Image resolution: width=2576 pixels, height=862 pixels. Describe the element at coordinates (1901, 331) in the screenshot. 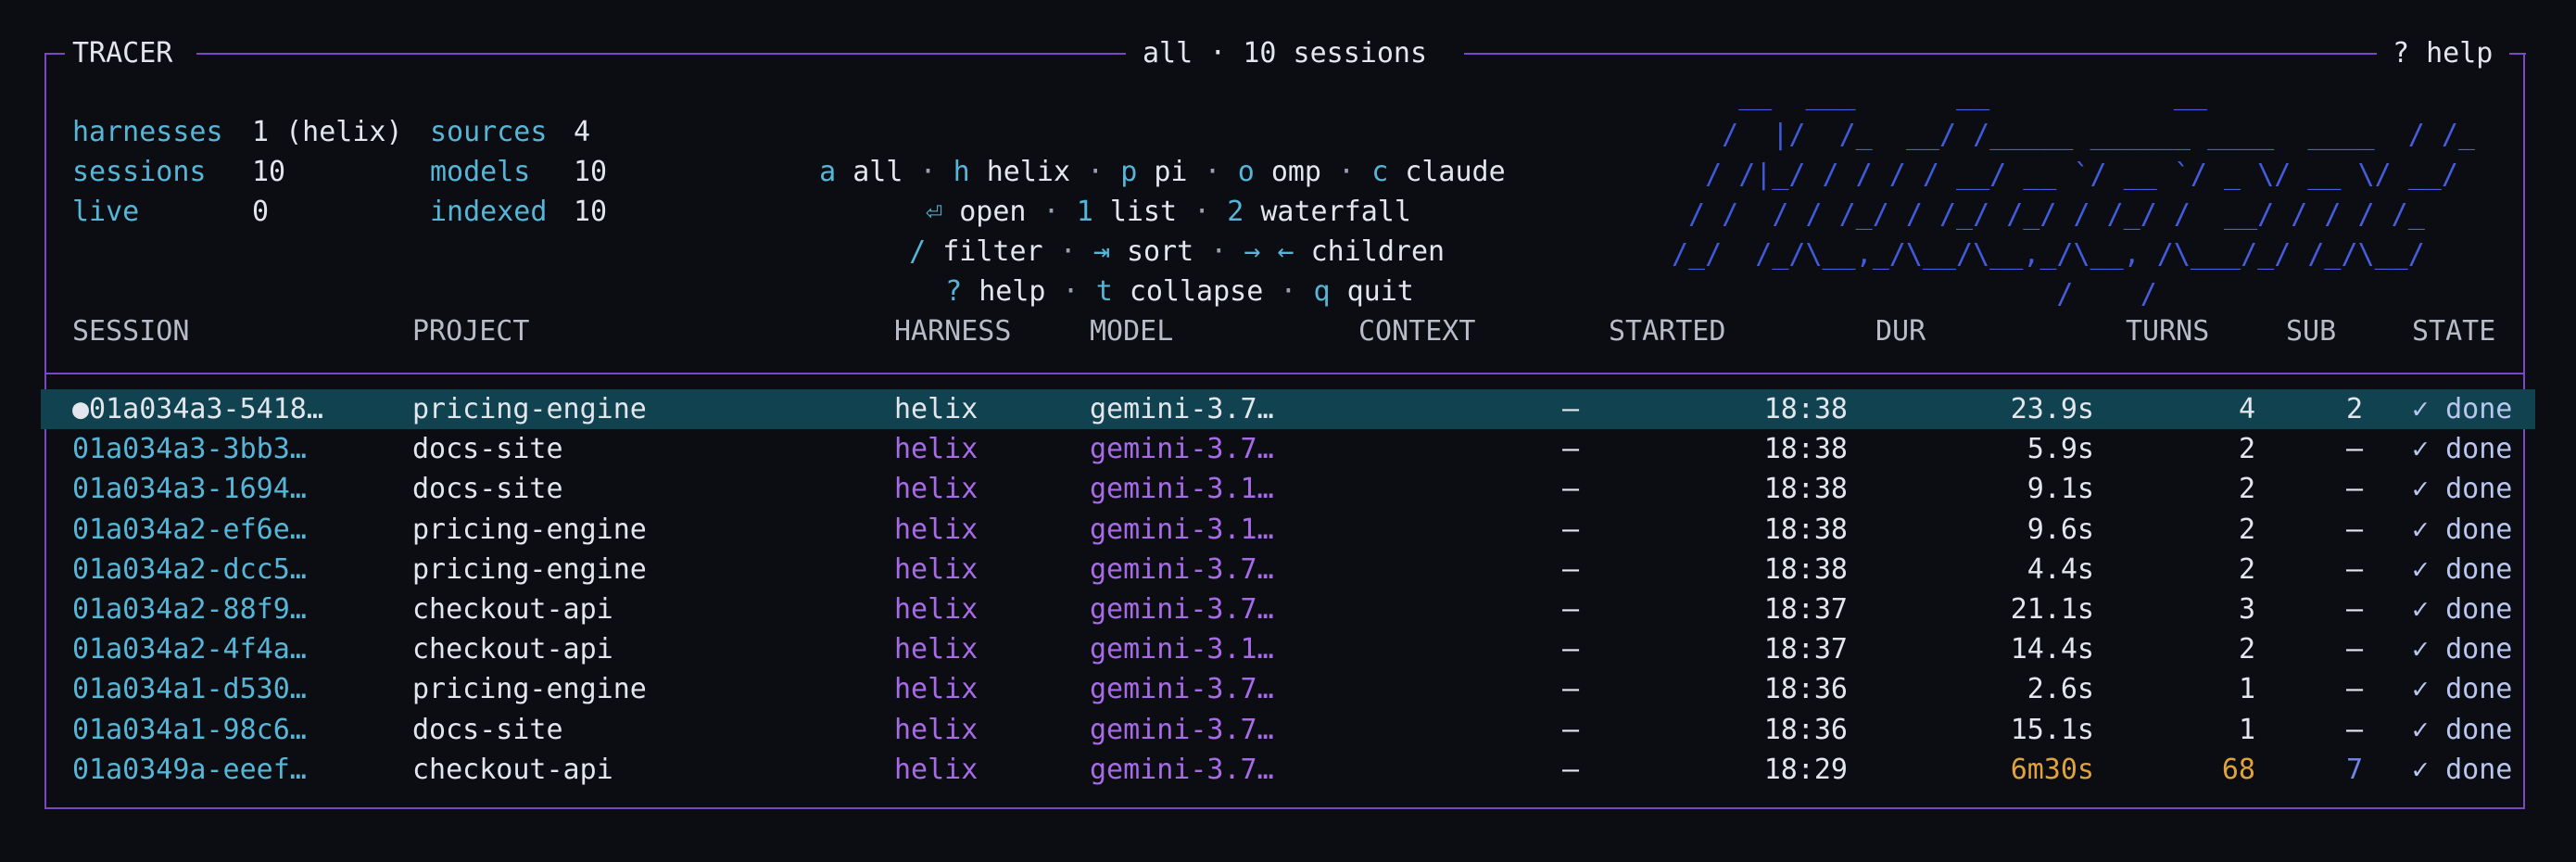

I see `col-dur: DUR` at that location.